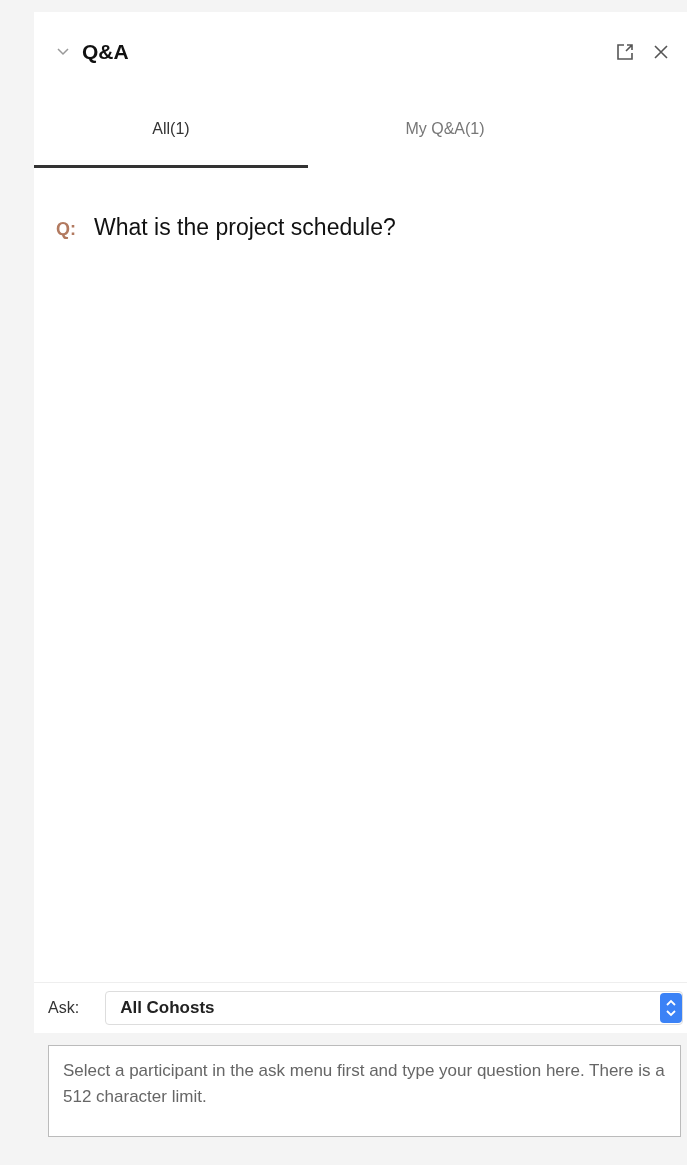 The width and height of the screenshot is (687, 1165). What do you see at coordinates (66, 229) in the screenshot?
I see `question-marker: Q:` at bounding box center [66, 229].